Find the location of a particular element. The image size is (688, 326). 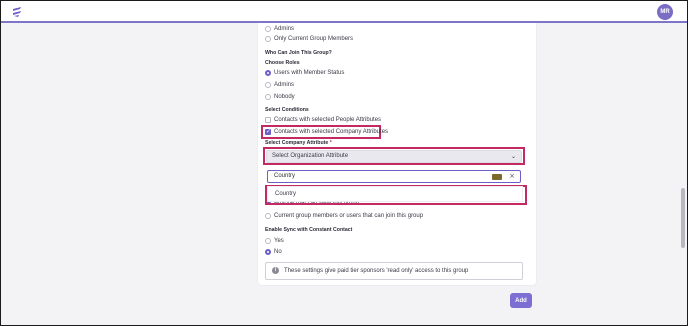

radio-view-admins-label: Admins is located at coordinates (284, 29).